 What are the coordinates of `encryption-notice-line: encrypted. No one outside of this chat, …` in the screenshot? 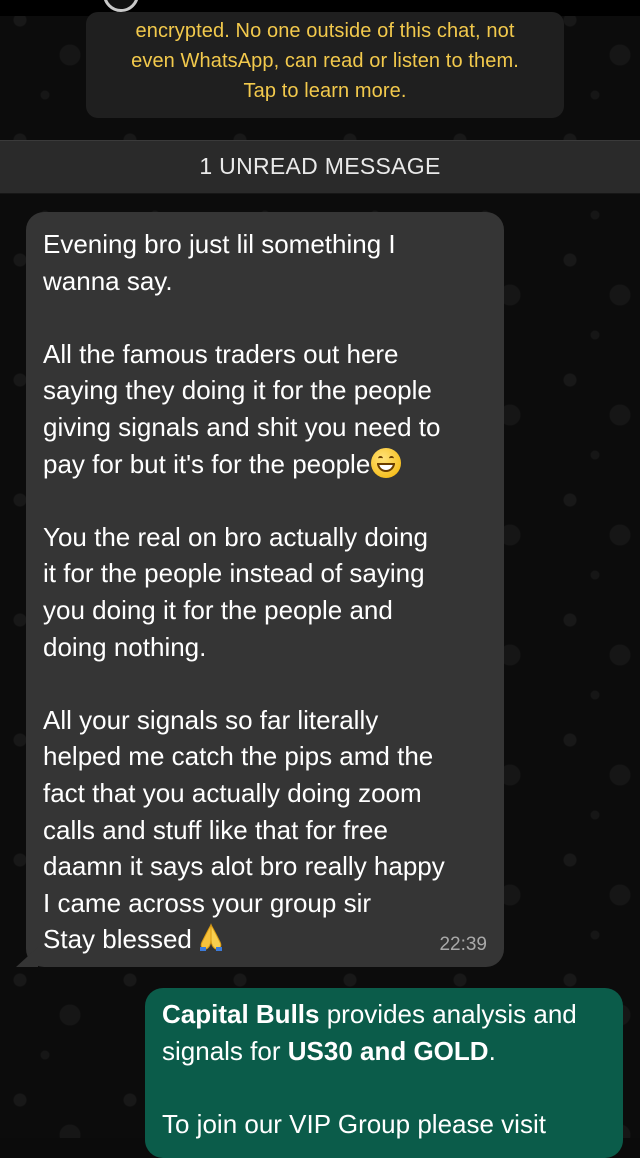 It's located at (325, 31).